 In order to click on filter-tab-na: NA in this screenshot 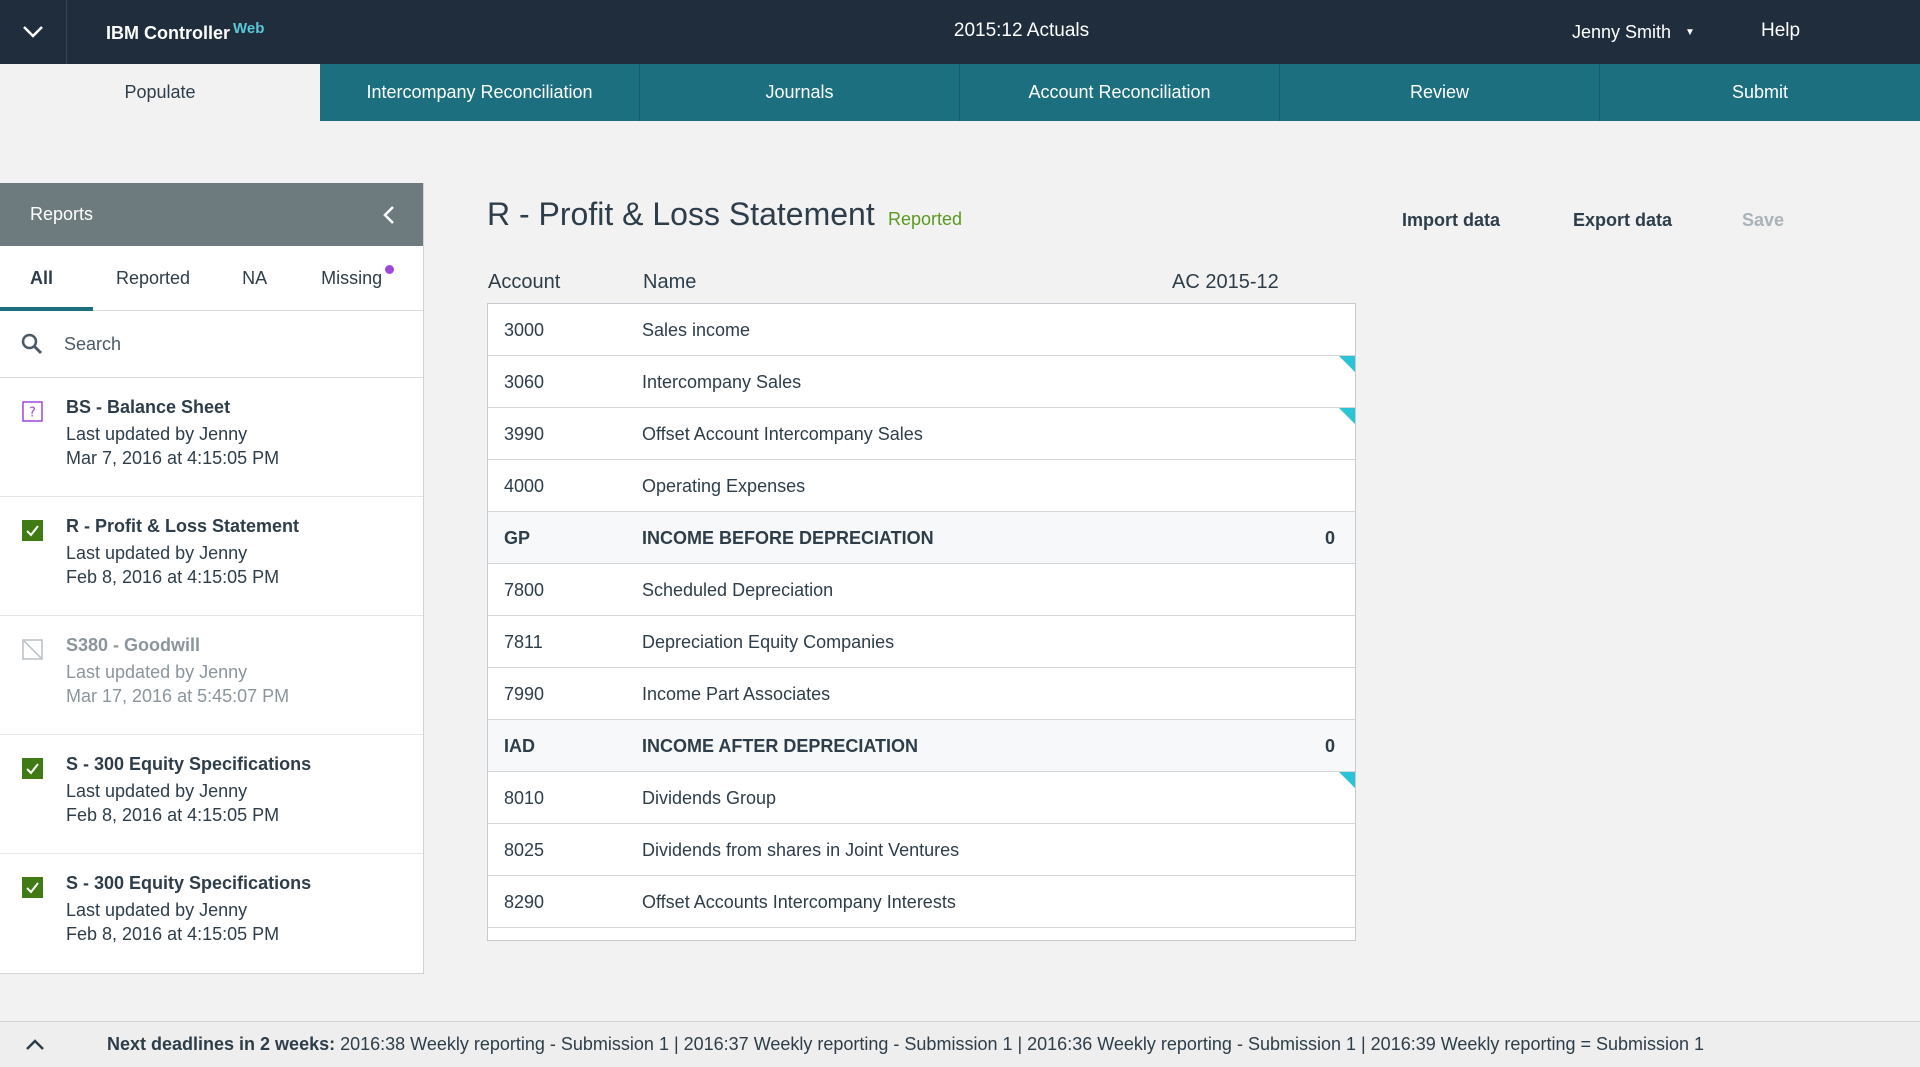, I will do `click(254, 278)`.